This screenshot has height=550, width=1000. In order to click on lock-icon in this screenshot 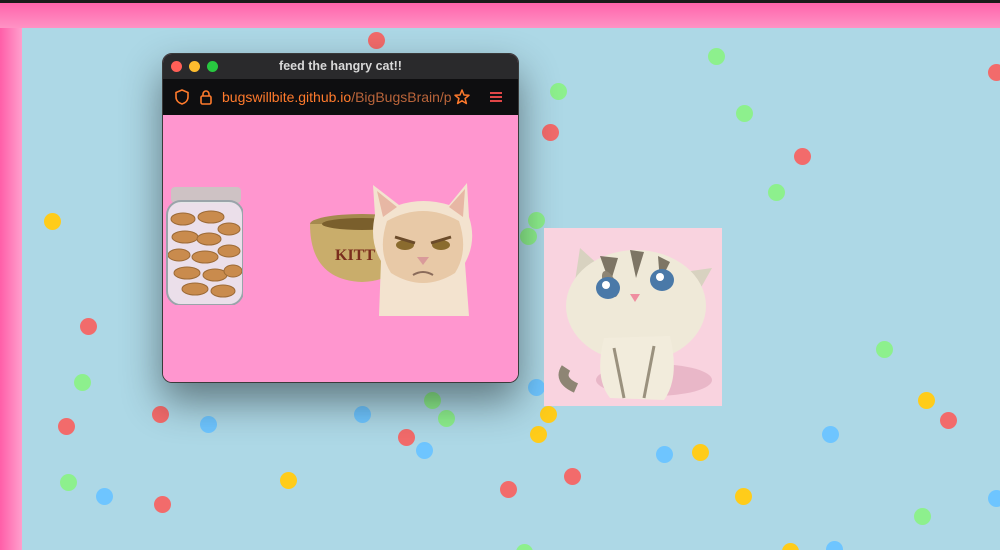, I will do `click(206, 97)`.